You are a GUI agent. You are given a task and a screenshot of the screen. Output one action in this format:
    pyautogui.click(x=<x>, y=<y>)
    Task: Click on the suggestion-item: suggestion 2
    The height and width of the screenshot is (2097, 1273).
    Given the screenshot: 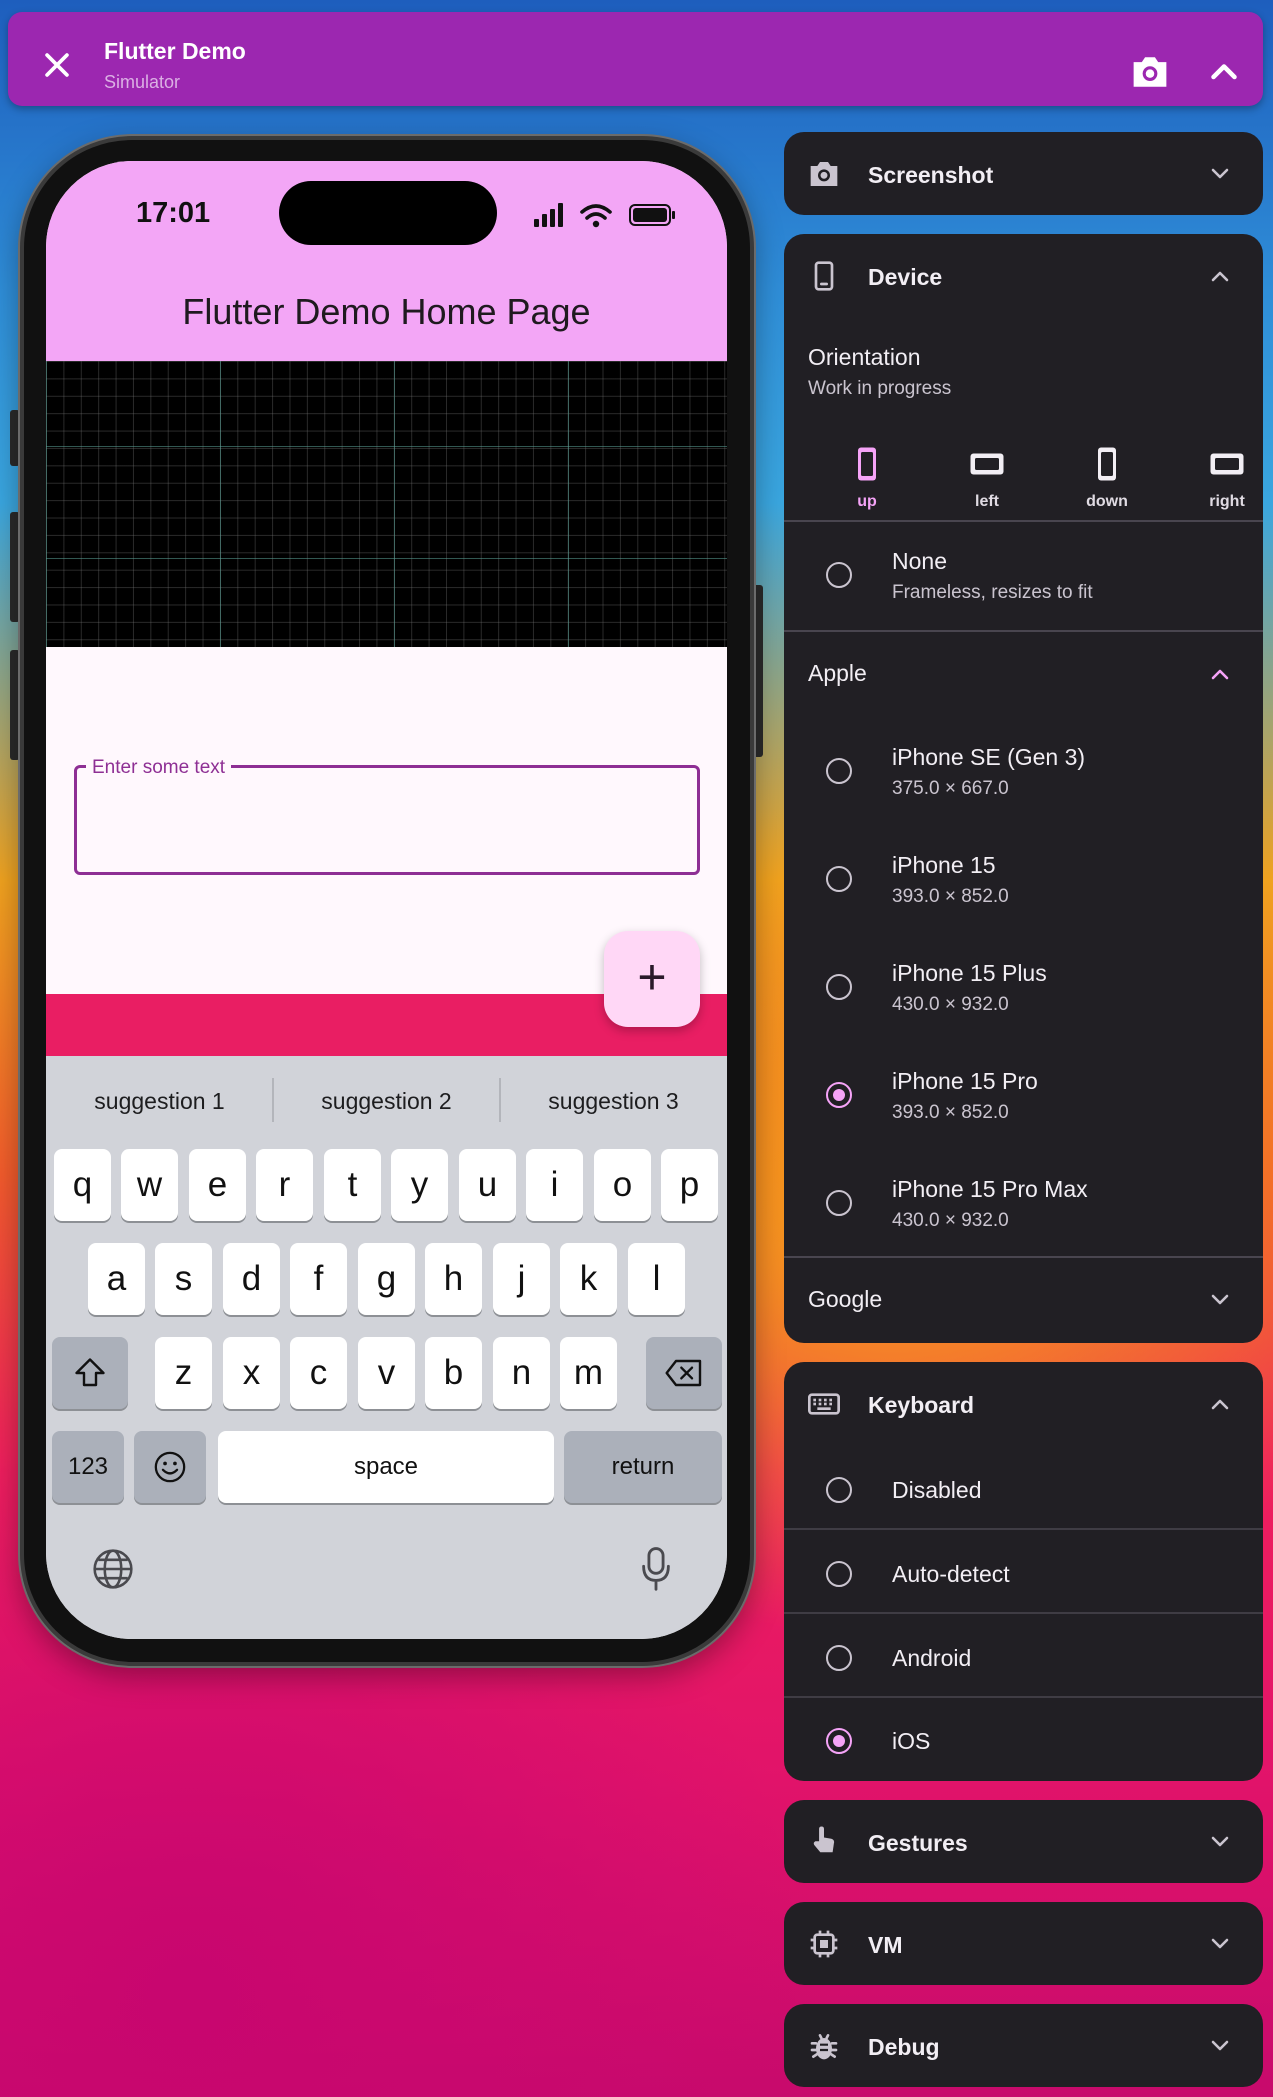 What is the action you would take?
    pyautogui.click(x=386, y=1101)
    